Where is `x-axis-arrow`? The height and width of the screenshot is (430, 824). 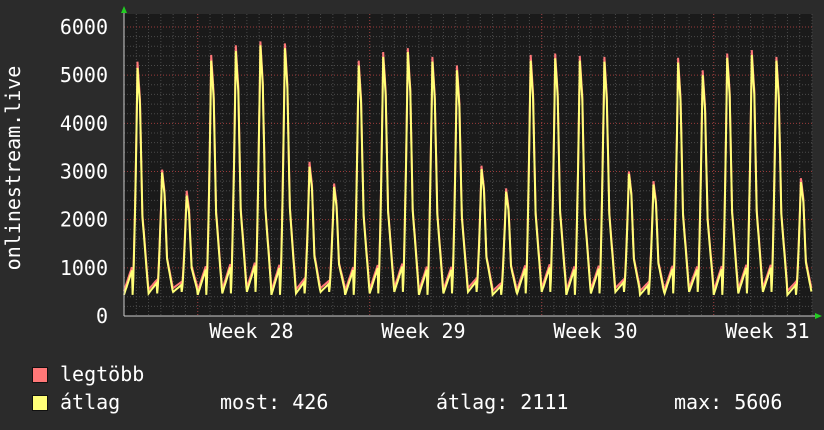 x-axis-arrow is located at coordinates (818, 316).